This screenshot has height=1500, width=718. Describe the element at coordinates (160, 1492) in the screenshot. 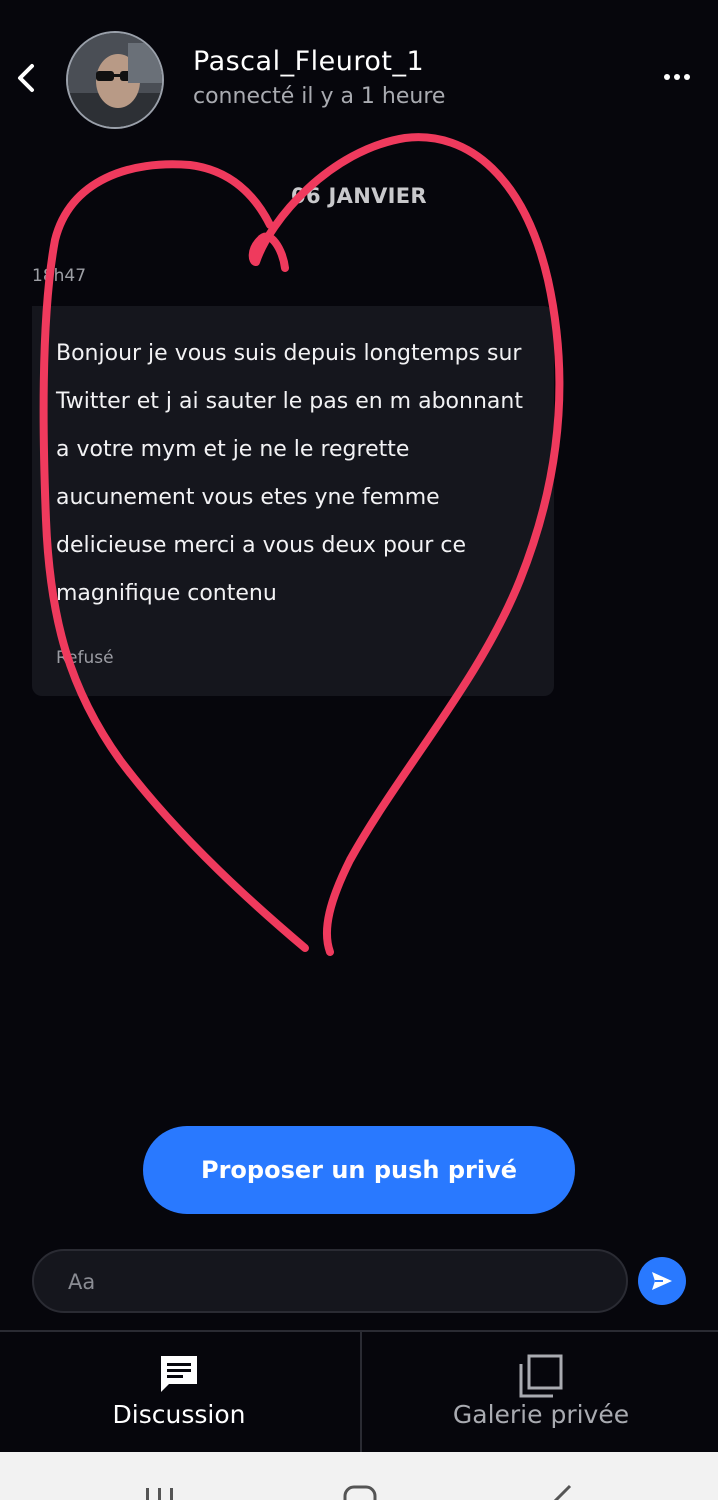

I see `recent-apps-icon` at that location.